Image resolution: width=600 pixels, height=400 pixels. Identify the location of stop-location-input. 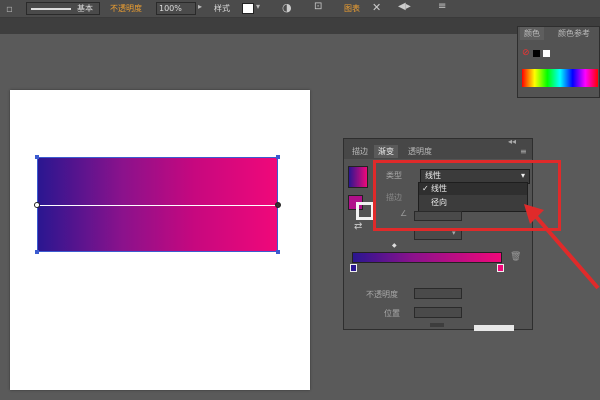
(438, 312).